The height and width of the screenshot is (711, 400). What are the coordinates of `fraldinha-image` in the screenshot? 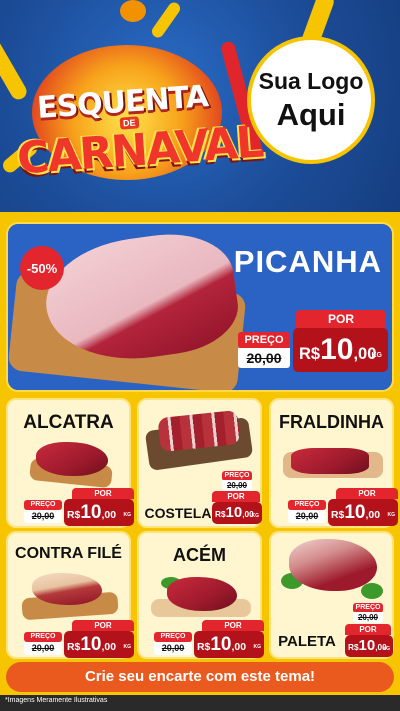 It's located at (330, 461).